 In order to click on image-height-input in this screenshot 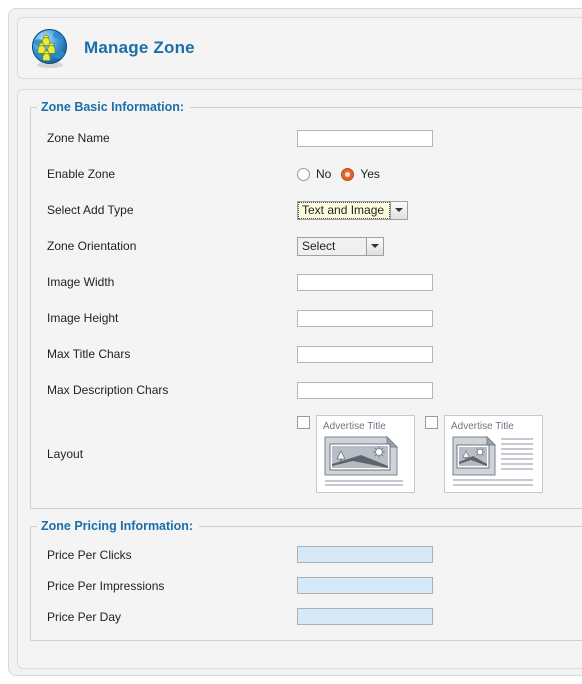, I will do `click(365, 318)`.